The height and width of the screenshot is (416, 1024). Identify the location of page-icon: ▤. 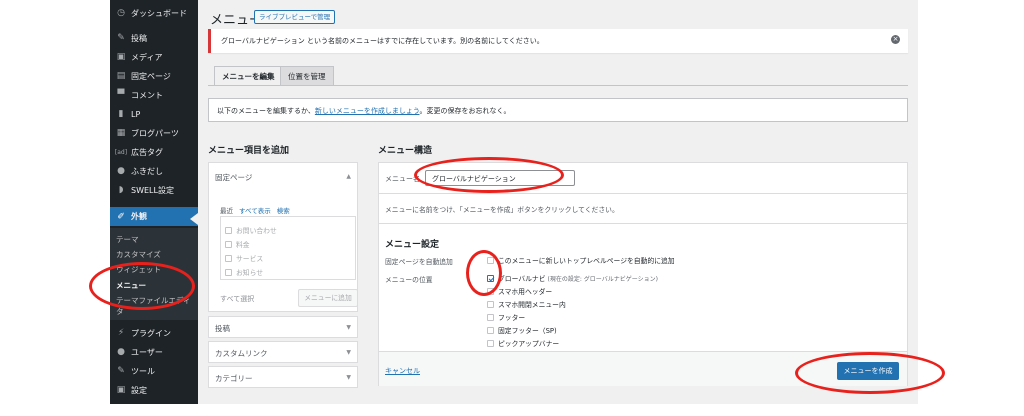
(121, 76).